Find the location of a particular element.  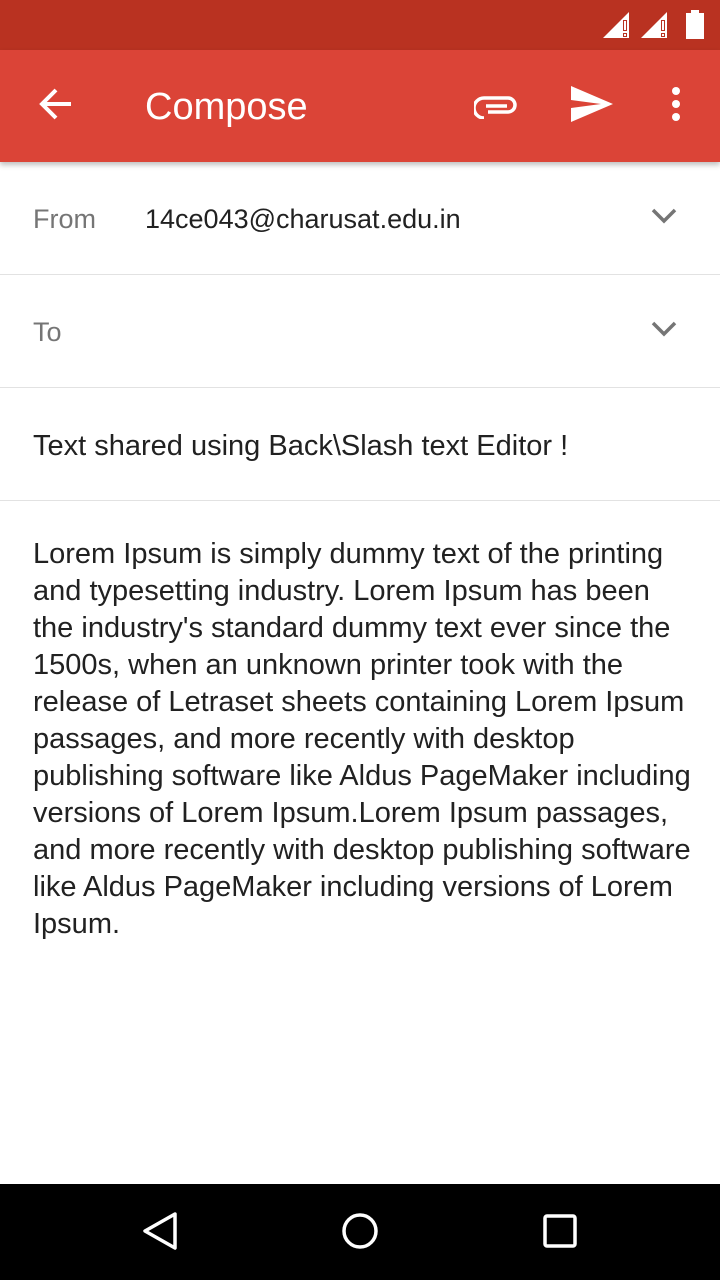

status-bar is located at coordinates (360, 25).